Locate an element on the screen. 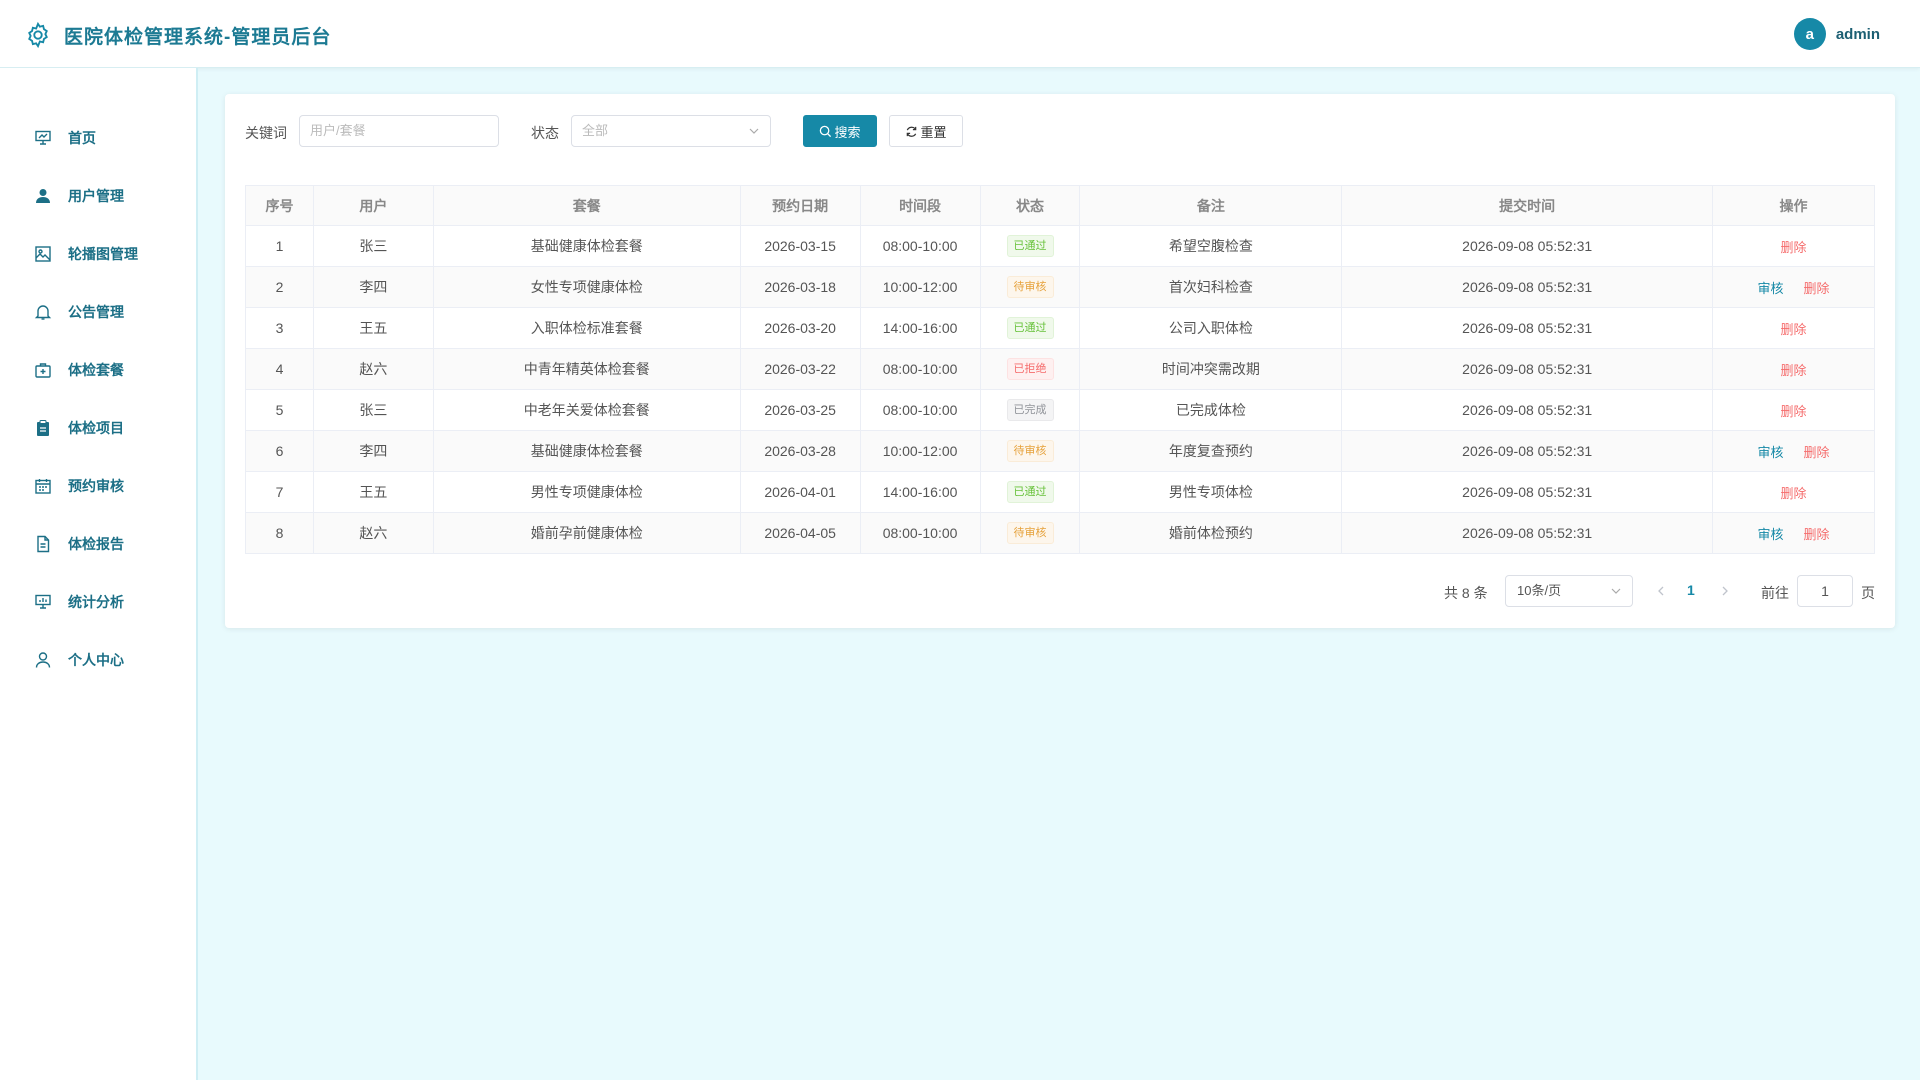 The width and height of the screenshot is (1920, 1080). sidebar-item-statistics: 统计分析 is located at coordinates (98, 602).